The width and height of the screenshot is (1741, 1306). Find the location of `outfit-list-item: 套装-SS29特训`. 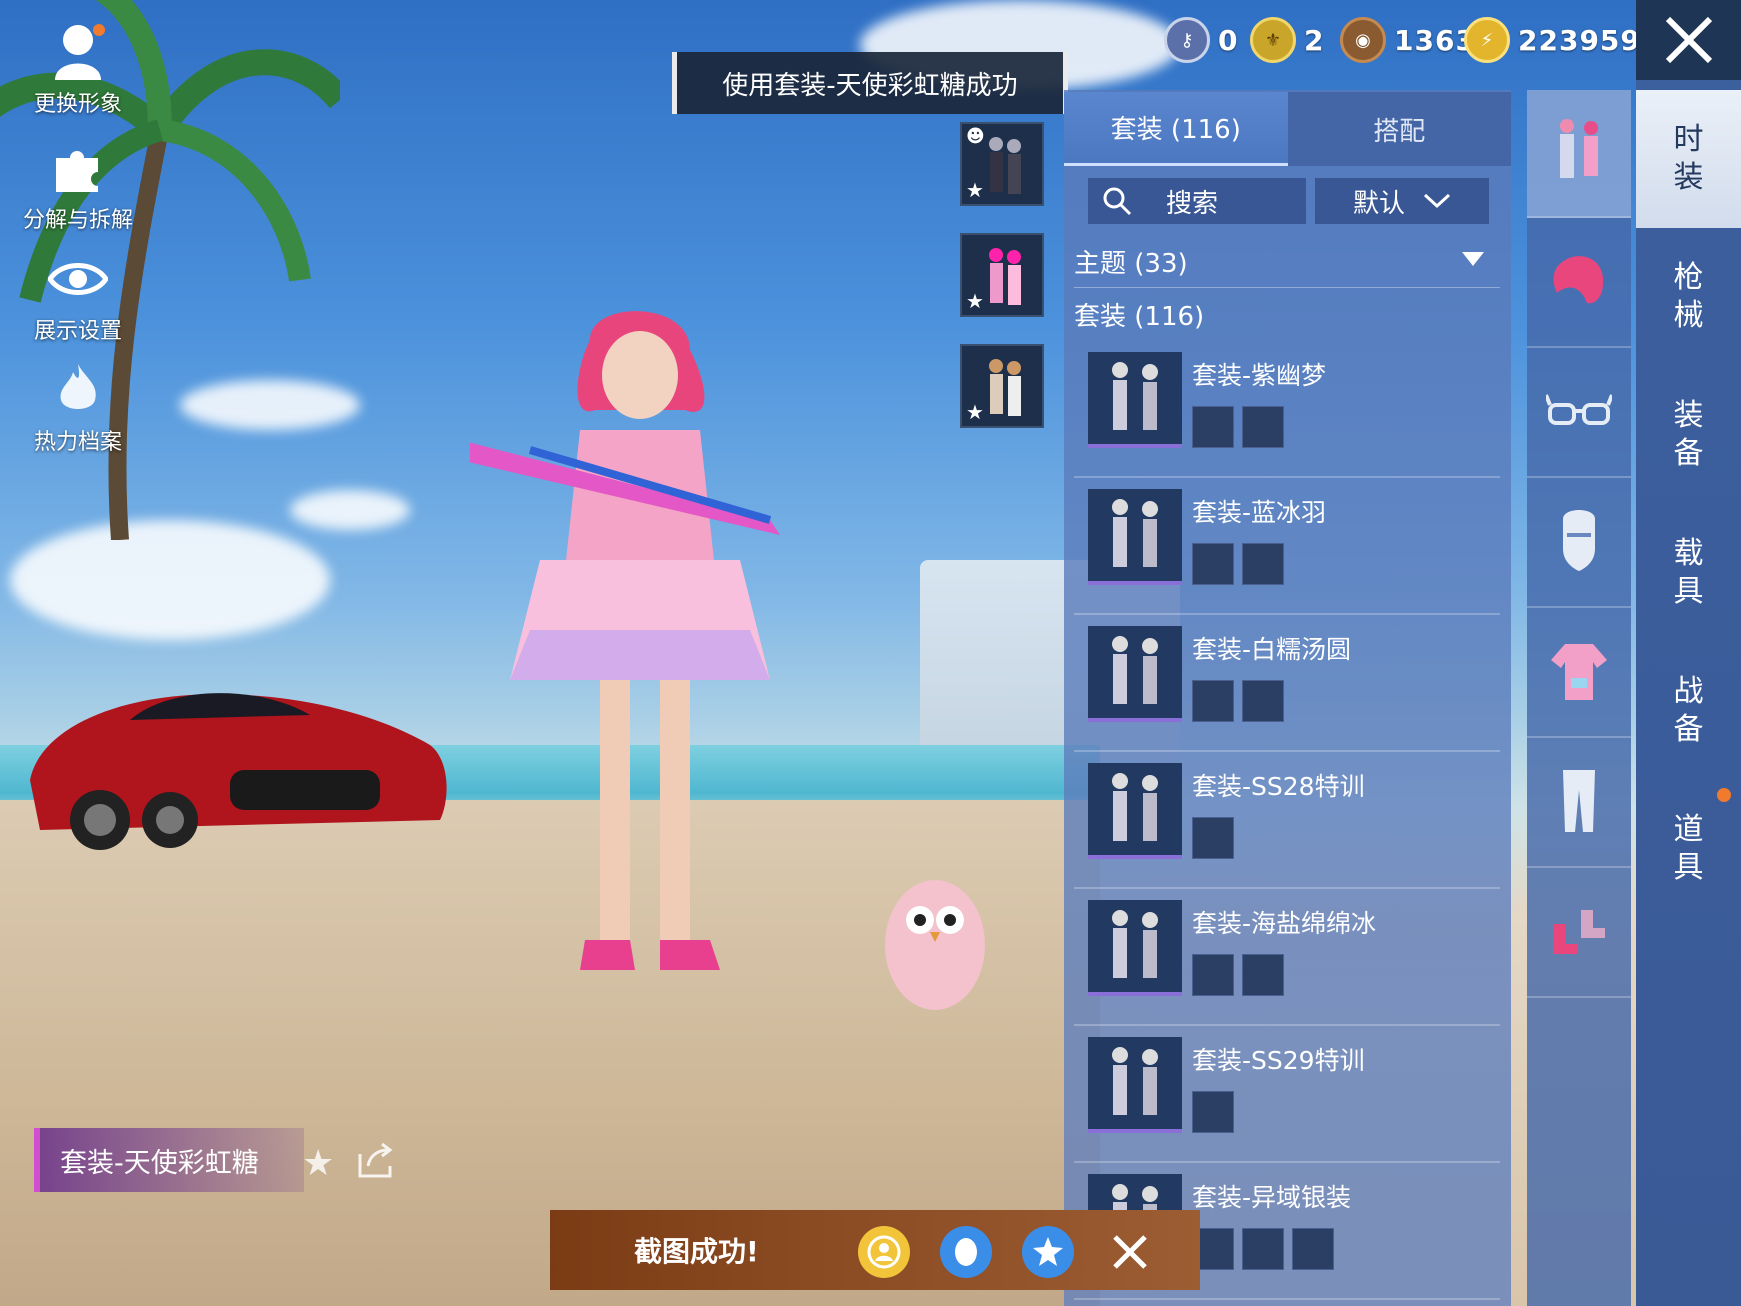

outfit-list-item: 套装-SS29特训 is located at coordinates (1287, 1095).